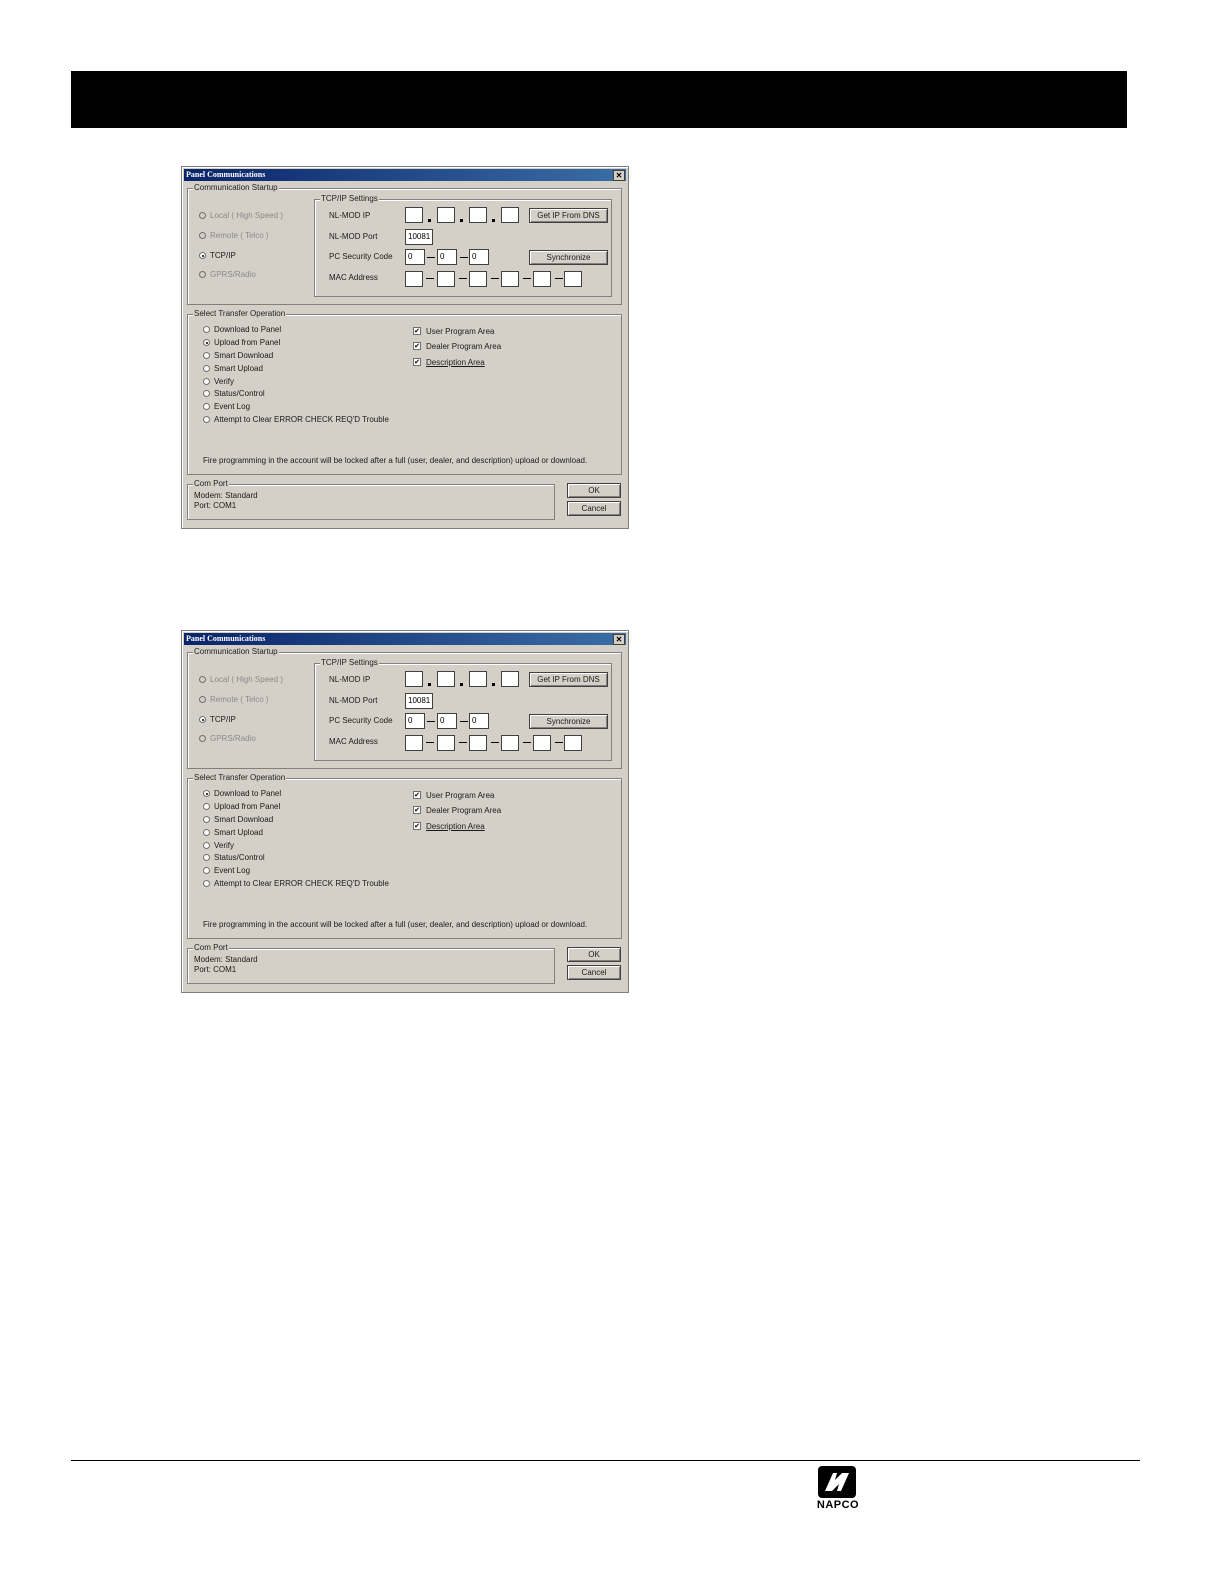  Describe the element at coordinates (232, 870) in the screenshot. I see `transfer-option-label: Event Log` at that location.